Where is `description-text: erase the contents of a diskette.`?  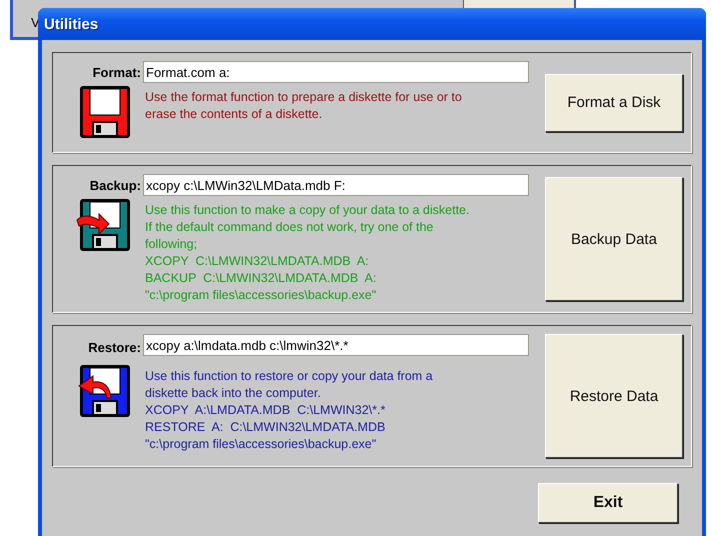 description-text: erase the contents of a diskette. is located at coordinates (234, 114).